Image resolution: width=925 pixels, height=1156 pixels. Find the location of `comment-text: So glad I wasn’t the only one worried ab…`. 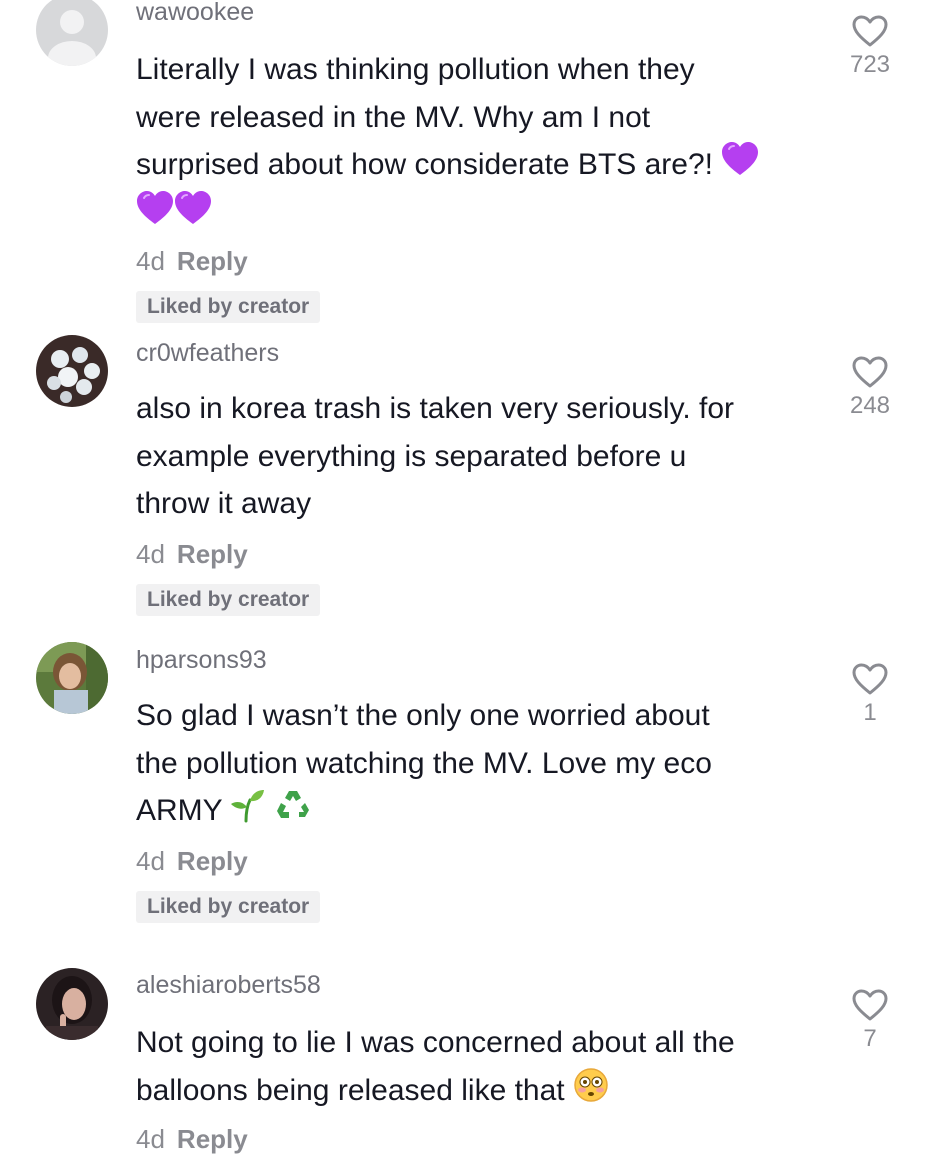

comment-text: So glad I wasn’t the only one worried ab… is located at coordinates (476, 765).